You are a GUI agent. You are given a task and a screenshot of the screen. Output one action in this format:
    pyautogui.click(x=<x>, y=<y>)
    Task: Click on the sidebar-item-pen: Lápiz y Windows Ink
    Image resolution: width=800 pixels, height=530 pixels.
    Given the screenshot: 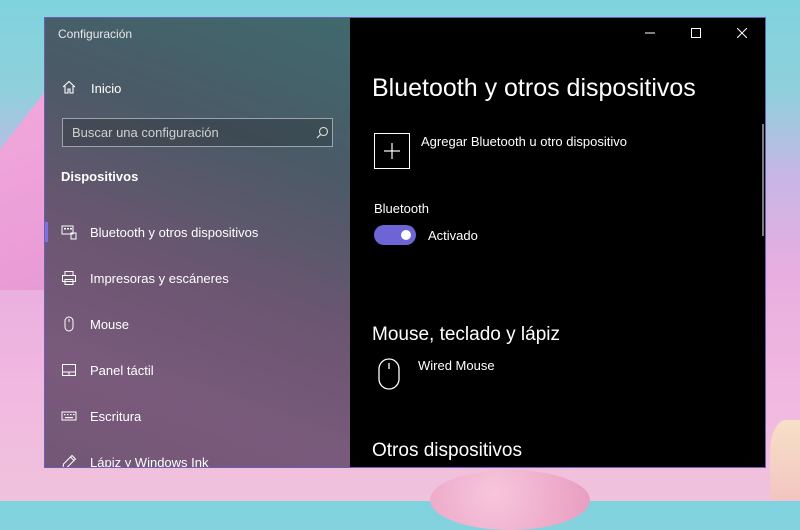 What is the action you would take?
    pyautogui.click(x=197, y=453)
    